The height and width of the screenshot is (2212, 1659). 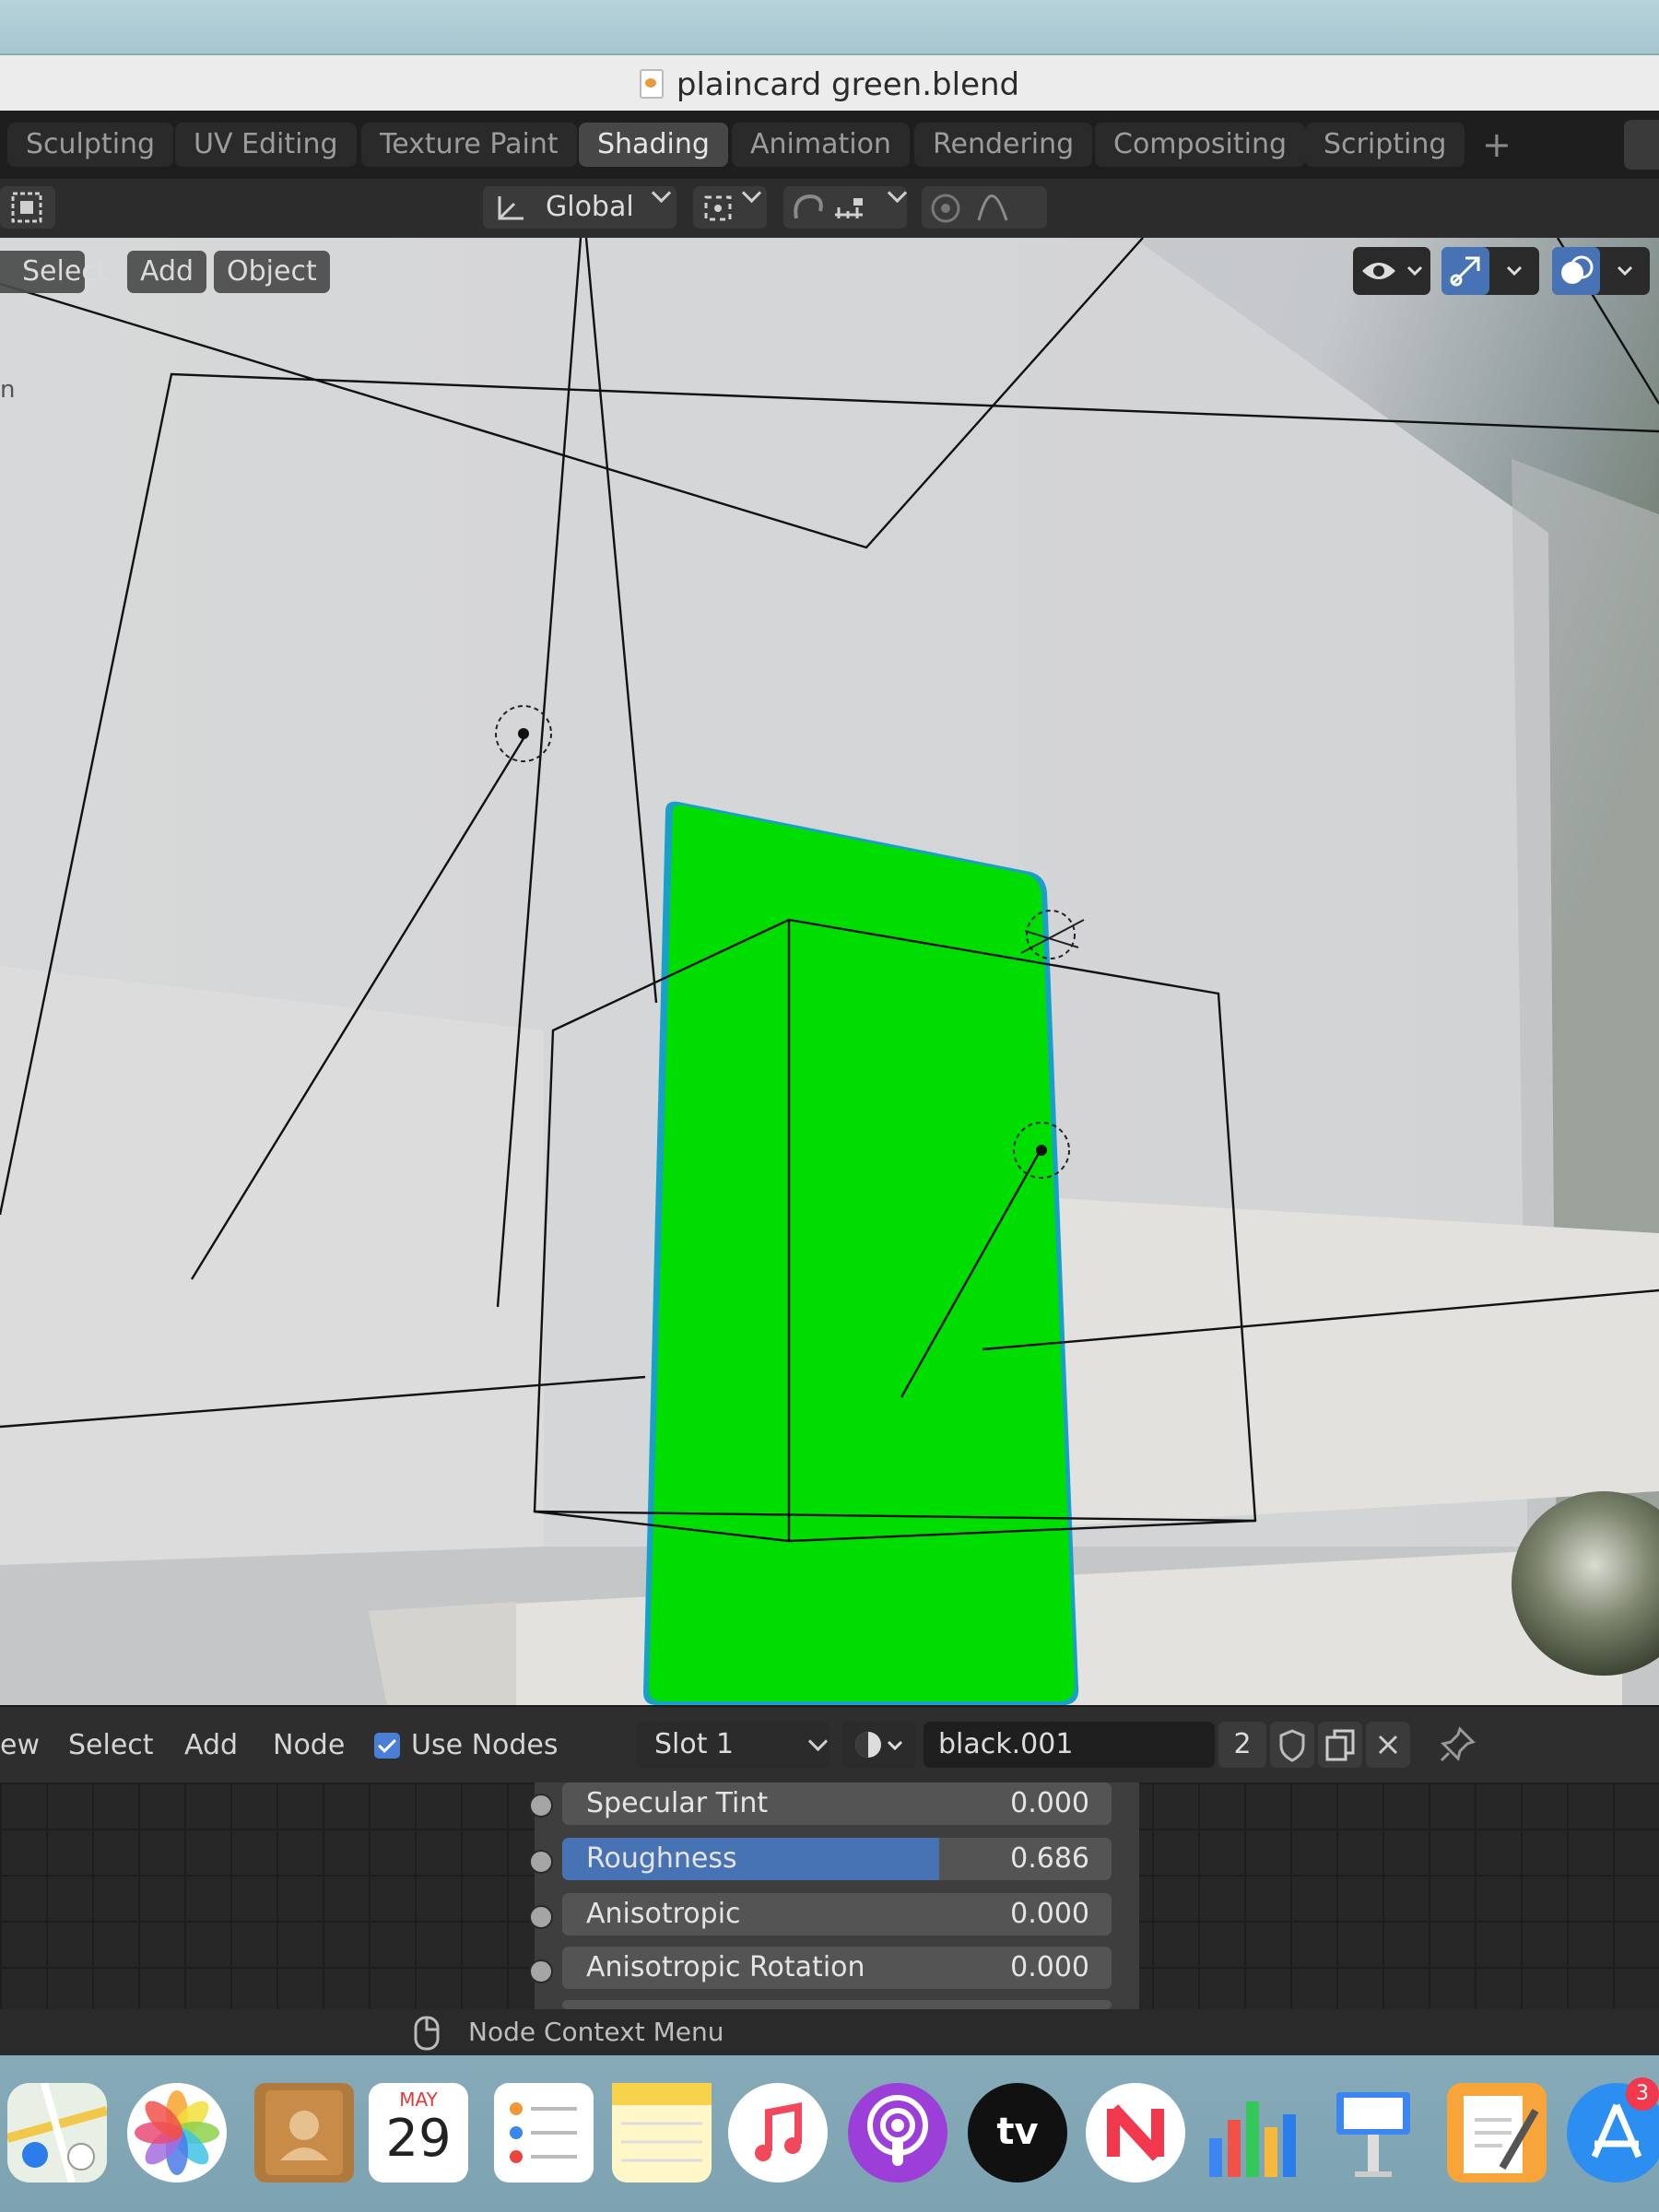 I want to click on snapping-dropdown, so click(x=845, y=205).